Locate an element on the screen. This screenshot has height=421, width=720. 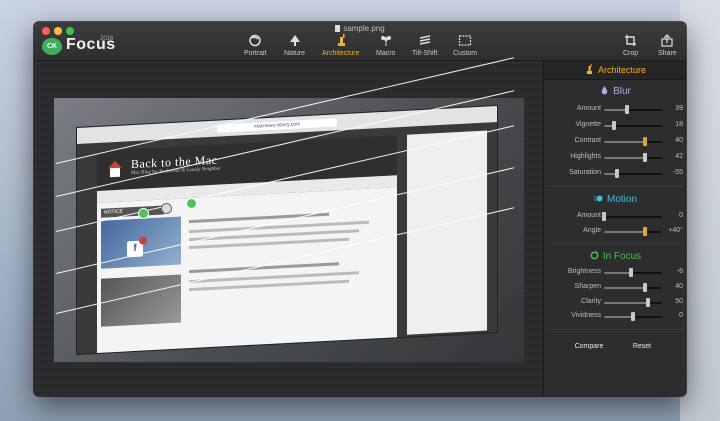
mode-architecture-label: Architecture is located at coordinates (341, 53).